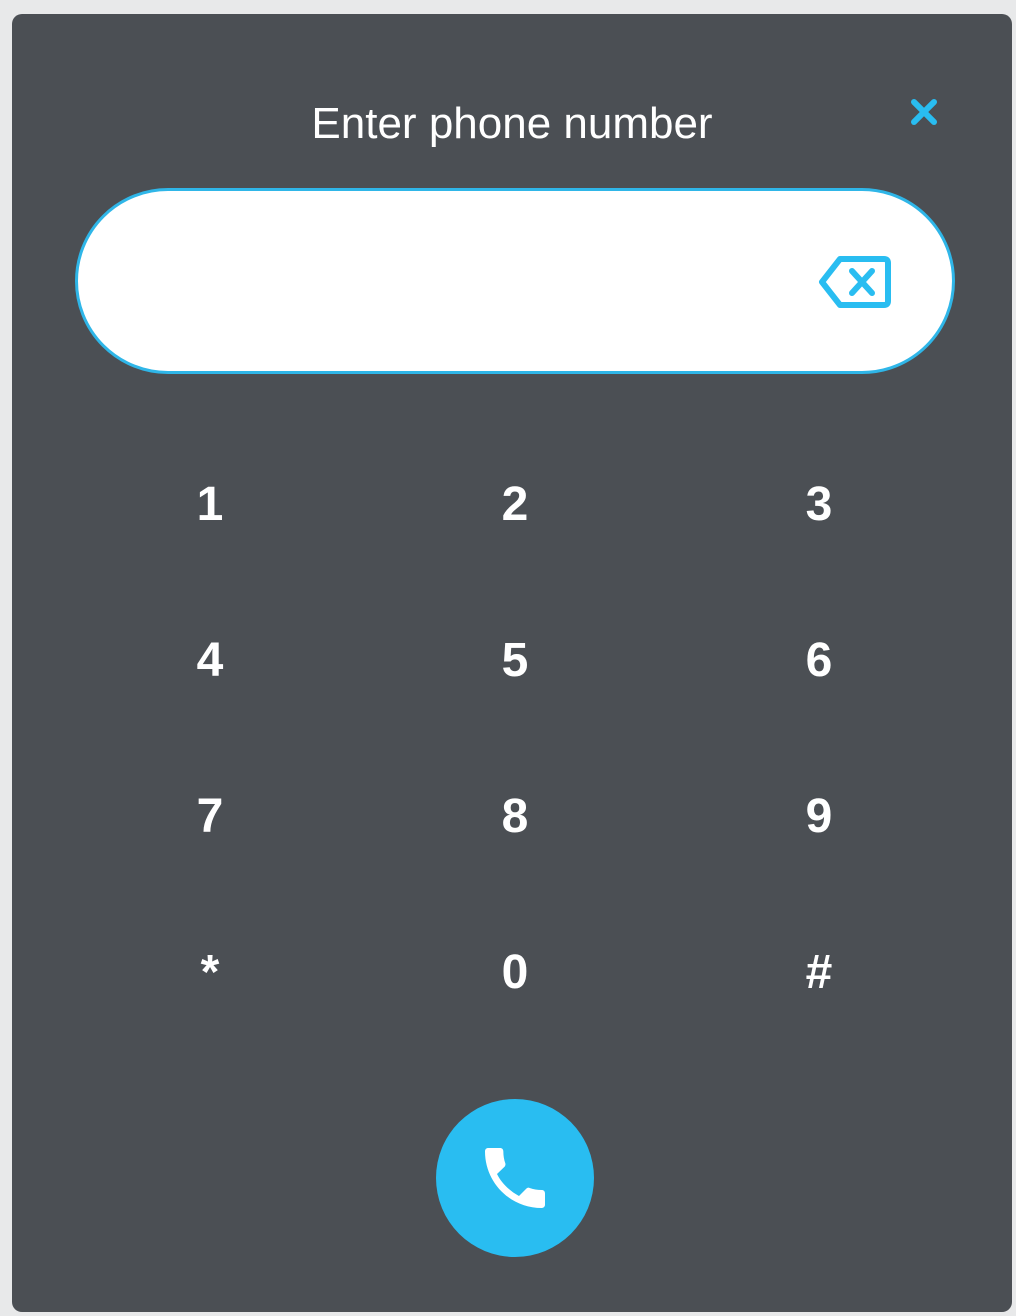 Image resolution: width=1016 pixels, height=1316 pixels. What do you see at coordinates (819, 504) in the screenshot?
I see `key-3: 3` at bounding box center [819, 504].